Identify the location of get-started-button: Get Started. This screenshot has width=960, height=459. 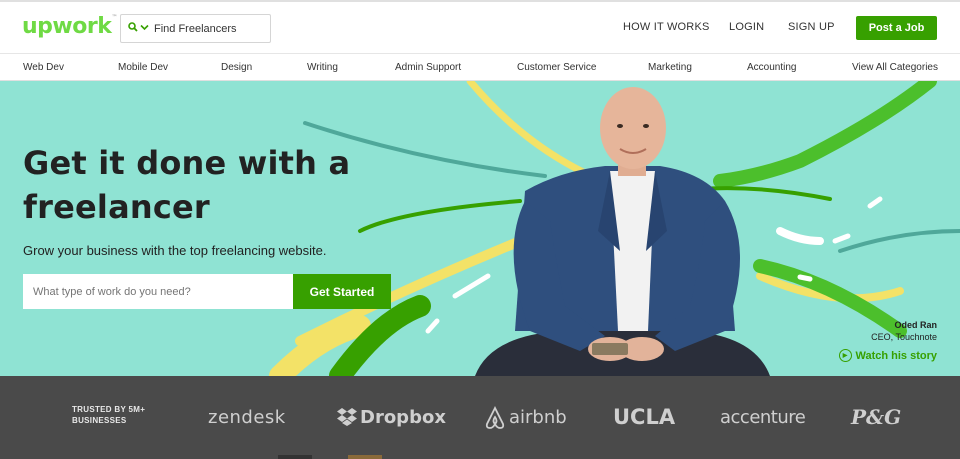
(342, 291).